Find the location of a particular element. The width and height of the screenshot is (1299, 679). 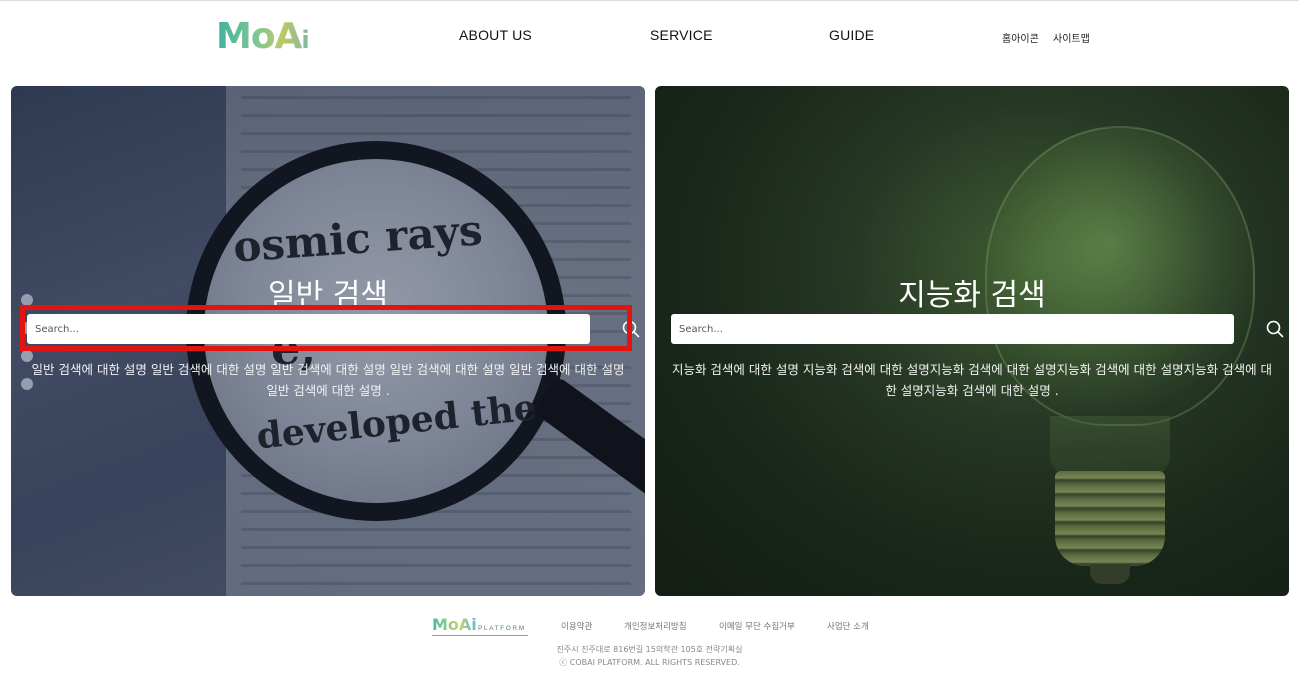

footer-logo-platform: PLATFORM is located at coordinates (502, 628).